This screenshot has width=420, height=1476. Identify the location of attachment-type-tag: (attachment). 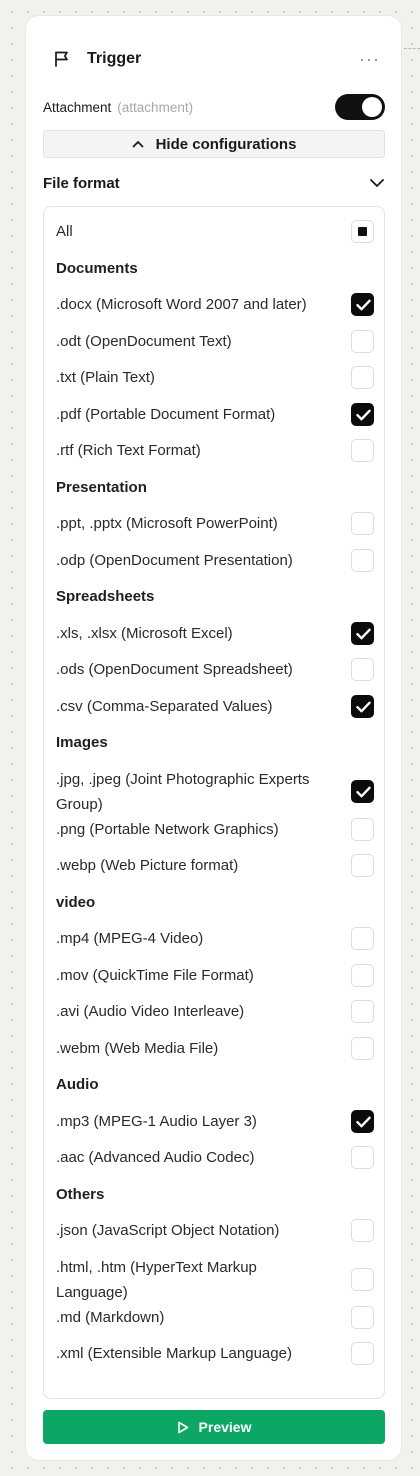
(155, 107).